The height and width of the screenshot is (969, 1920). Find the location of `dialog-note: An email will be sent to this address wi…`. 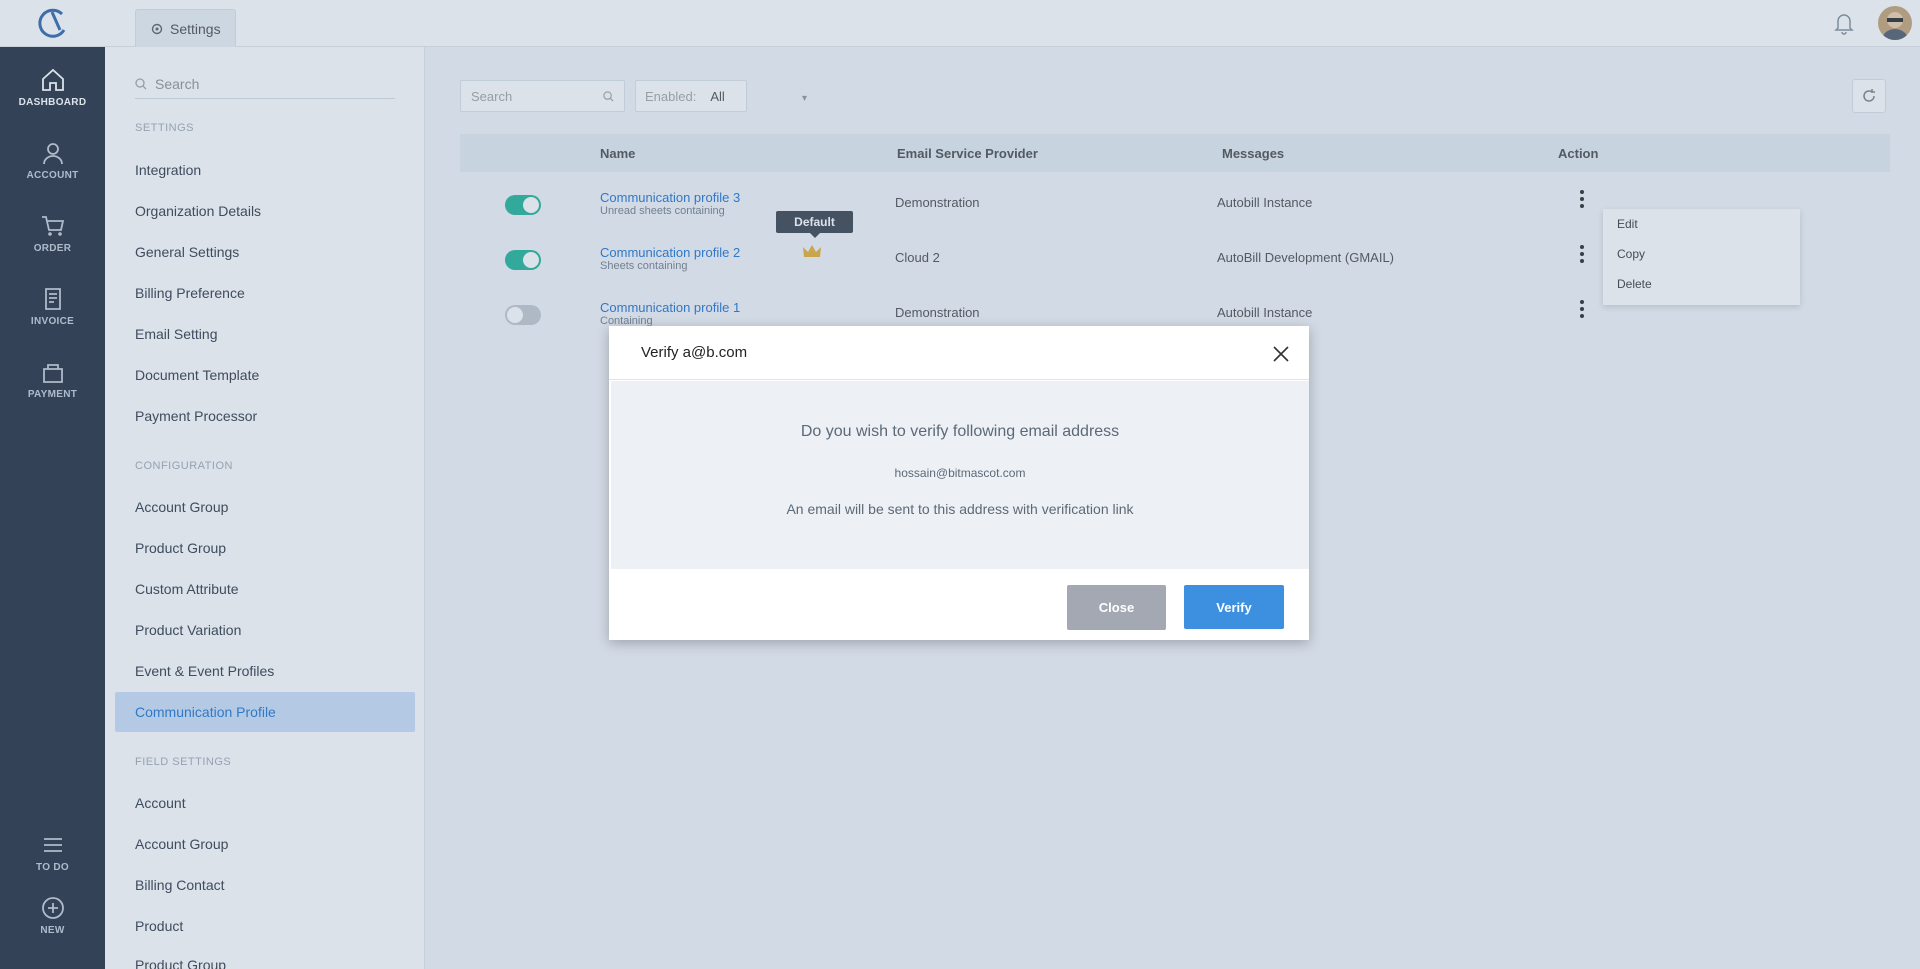

dialog-note: An email will be sent to this address wi… is located at coordinates (960, 509).